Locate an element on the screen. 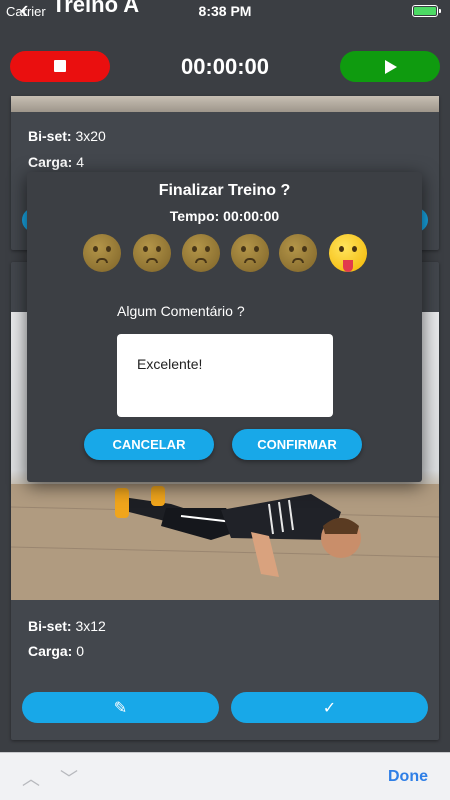  cancel-button: CANCELAR is located at coordinates (149, 444).